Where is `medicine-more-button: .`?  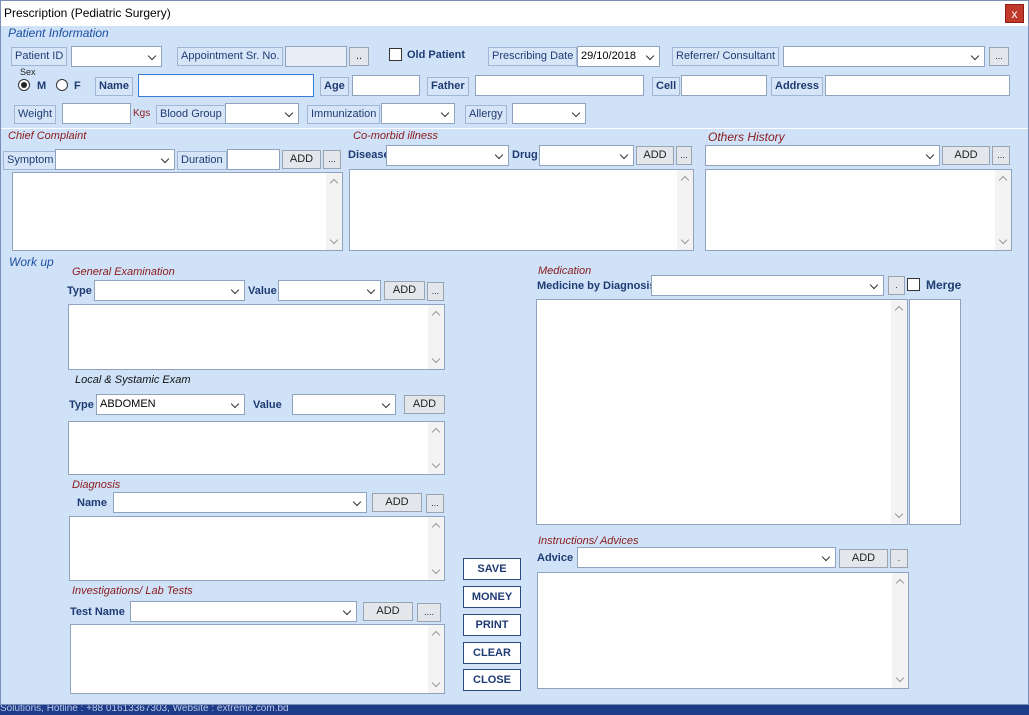 medicine-more-button: . is located at coordinates (896, 285).